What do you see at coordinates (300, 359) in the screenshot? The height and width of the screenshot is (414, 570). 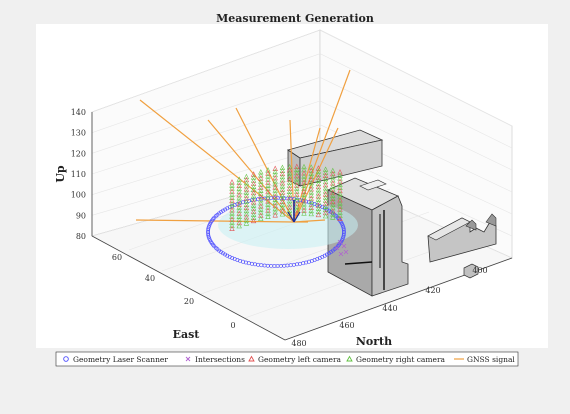 I see `legend-label-left-camera: Geometry left camera` at bounding box center [300, 359].